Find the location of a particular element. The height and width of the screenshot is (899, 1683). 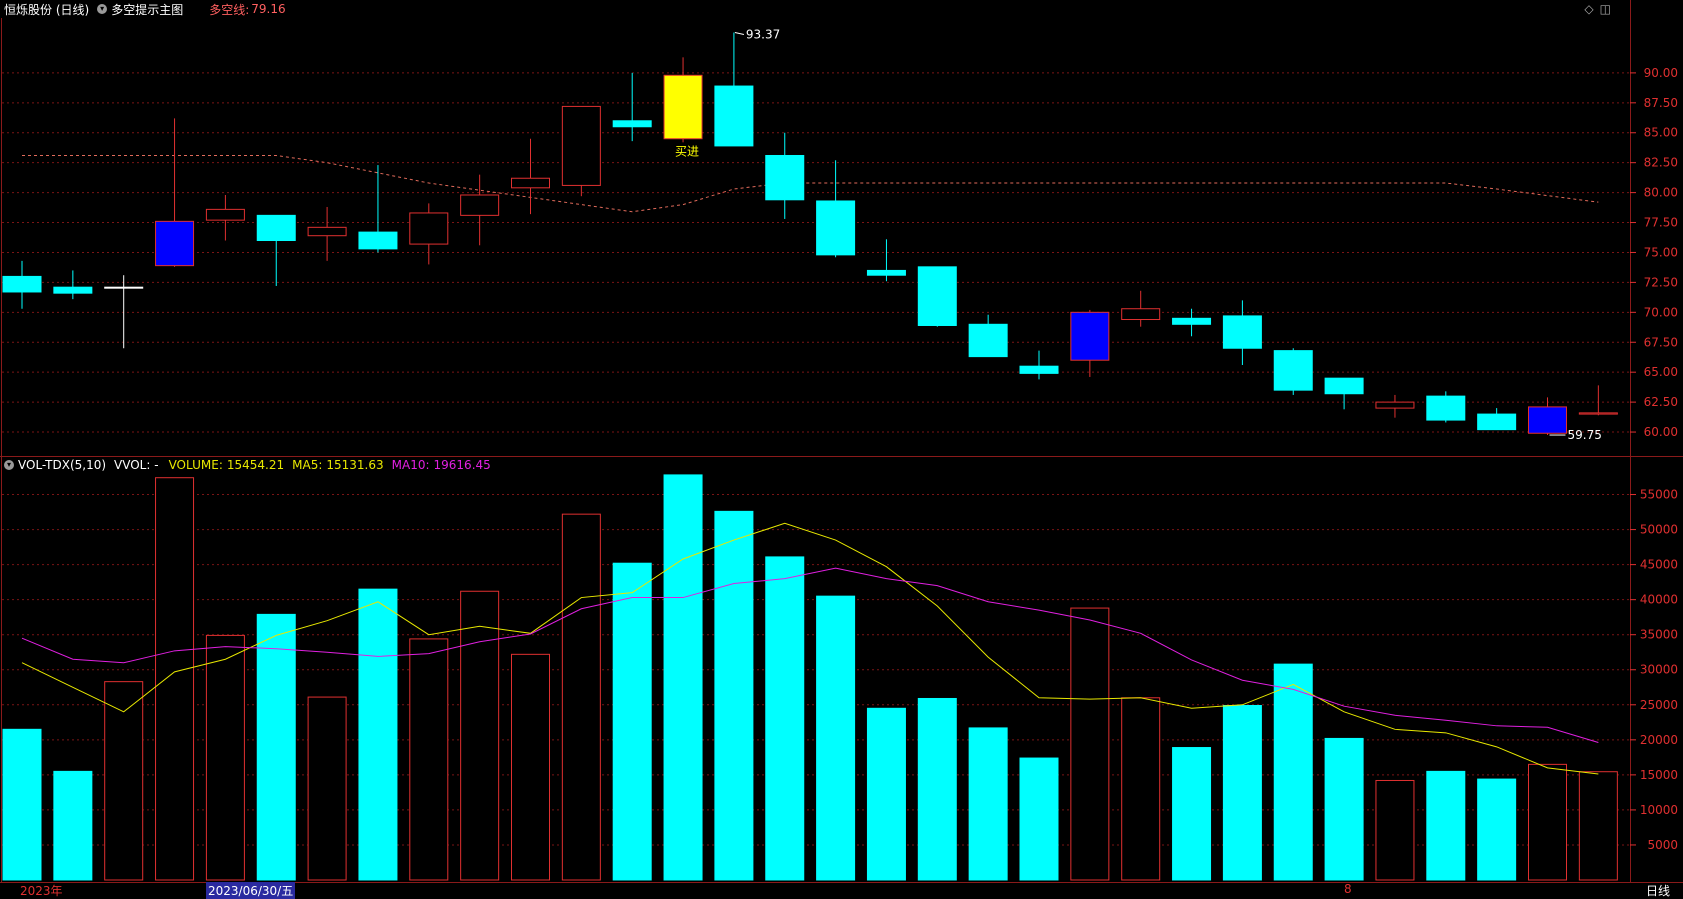

price-tick-label: 62.50 is located at coordinates (1661, 402).